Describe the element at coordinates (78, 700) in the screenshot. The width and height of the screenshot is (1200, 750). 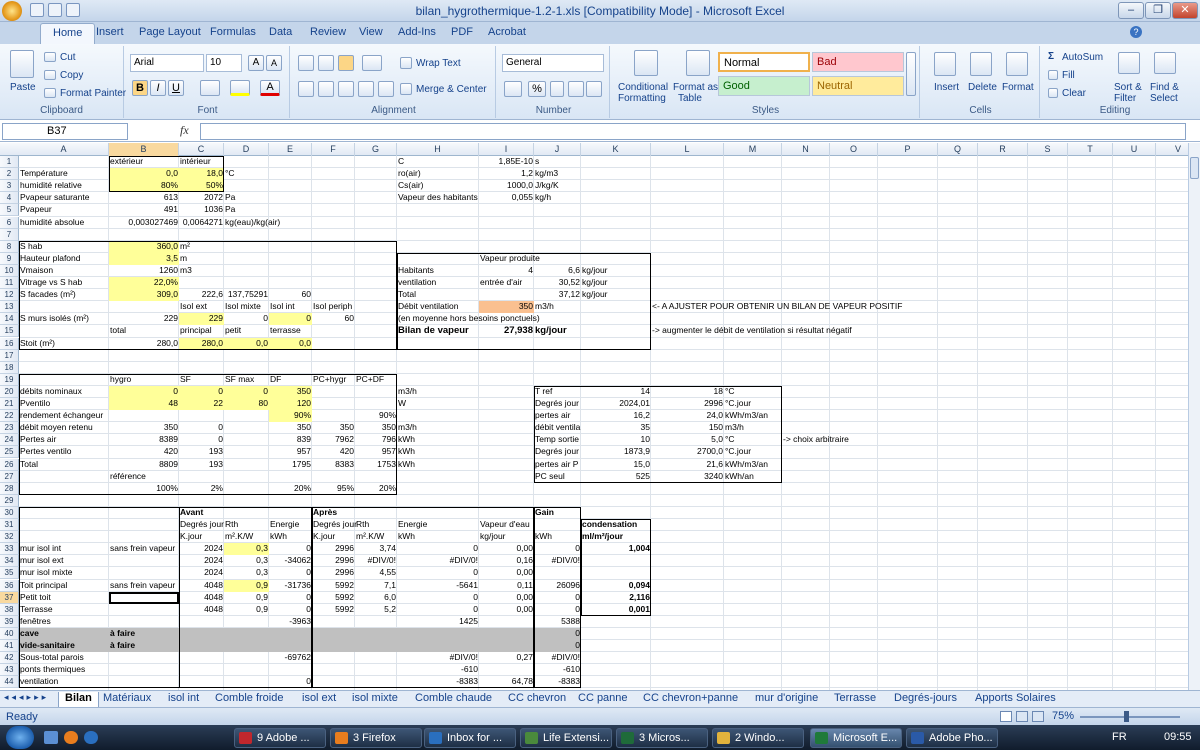
I see `sheet-tab: Bilan` at that location.